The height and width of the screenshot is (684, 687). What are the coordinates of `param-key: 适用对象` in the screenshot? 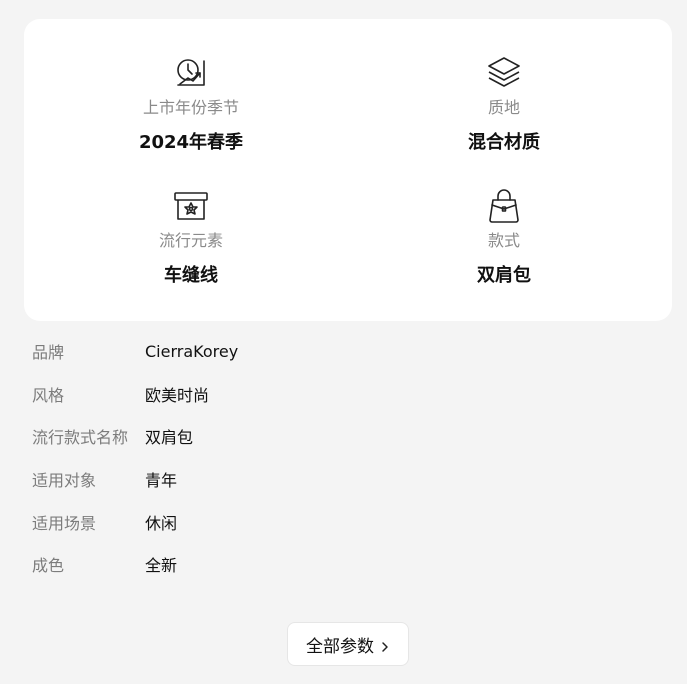 It's located at (64, 481).